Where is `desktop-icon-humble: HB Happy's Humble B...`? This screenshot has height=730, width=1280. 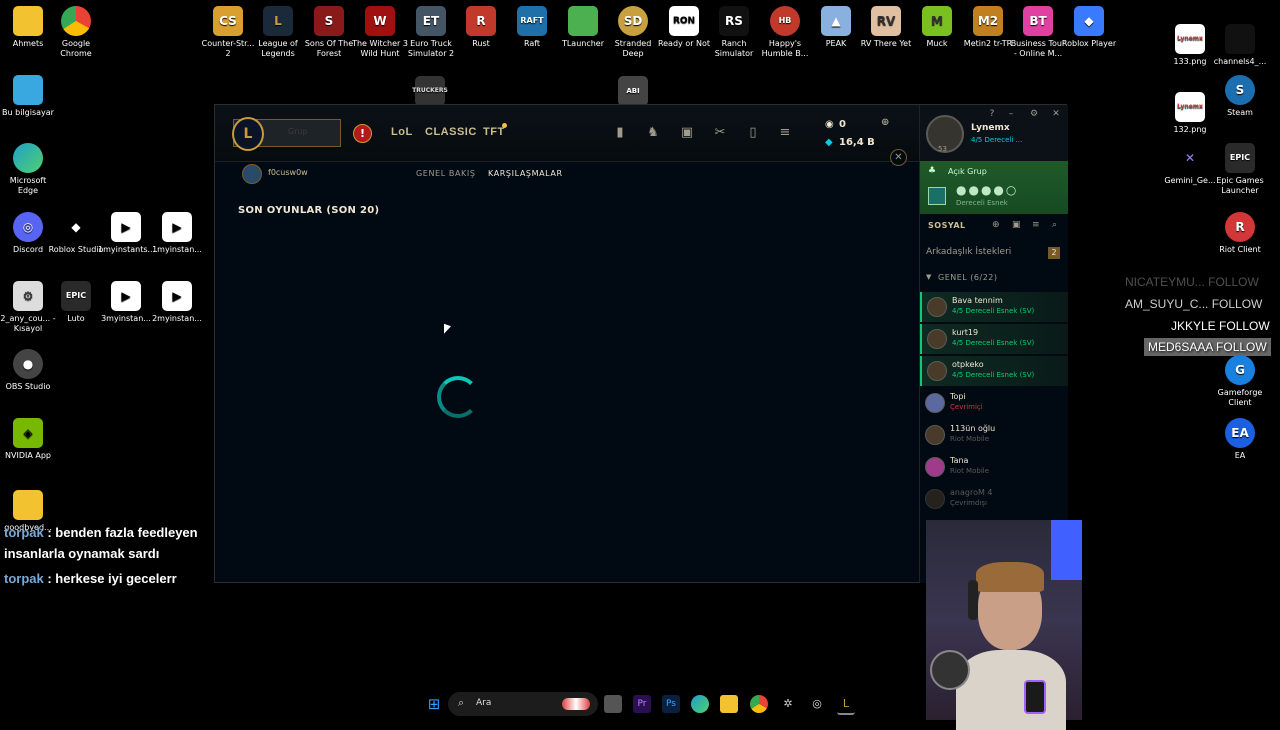 desktop-icon-humble: HB Happy's Humble B... is located at coordinates (785, 32).